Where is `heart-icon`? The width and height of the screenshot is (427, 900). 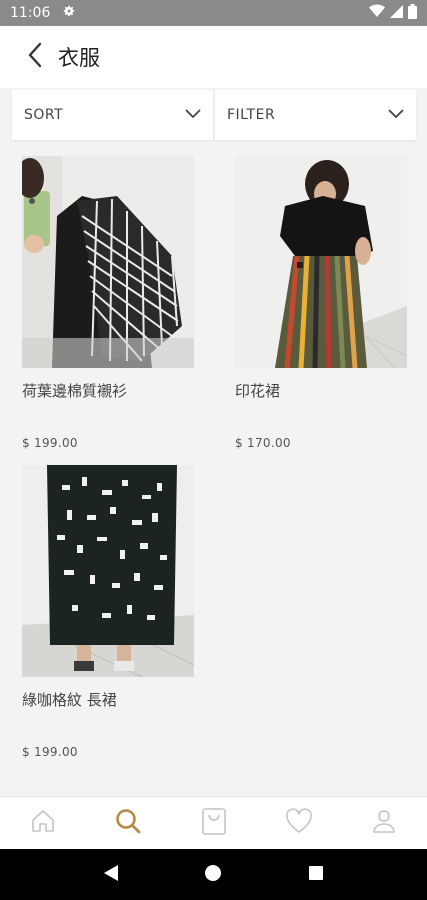
heart-icon is located at coordinates (299, 823).